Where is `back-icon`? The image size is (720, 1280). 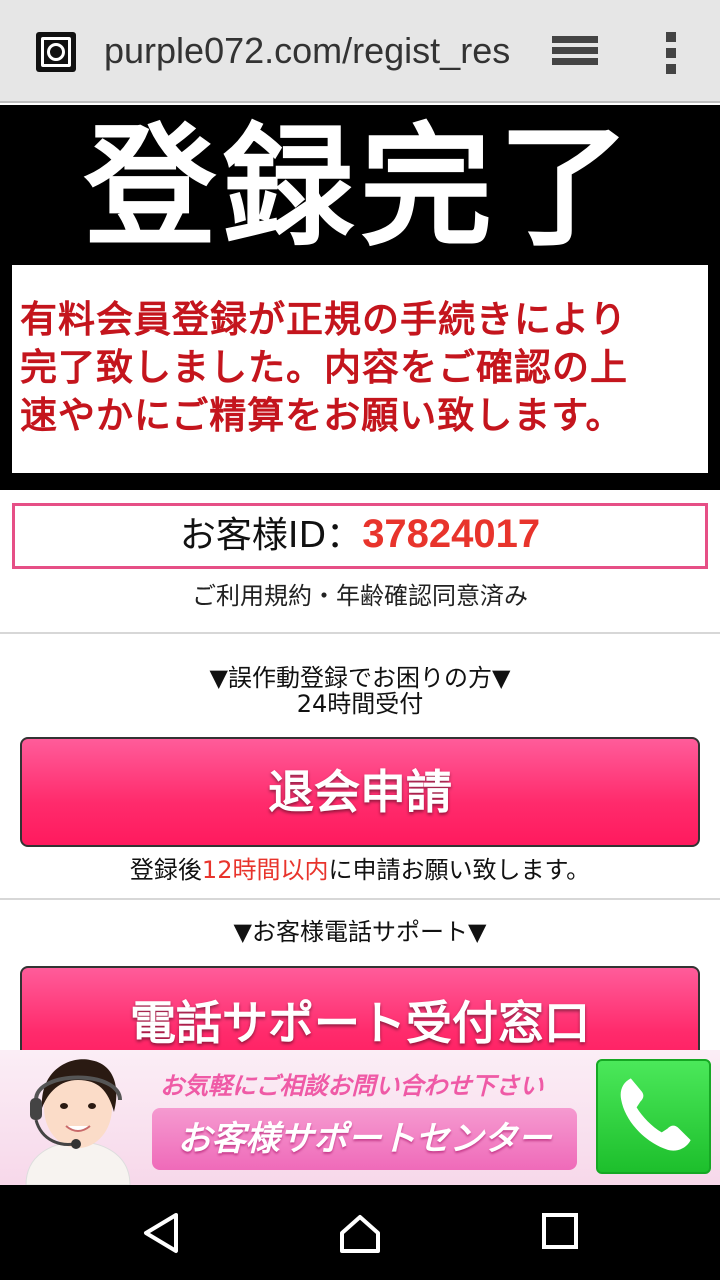
back-icon is located at coordinates (161, 1233).